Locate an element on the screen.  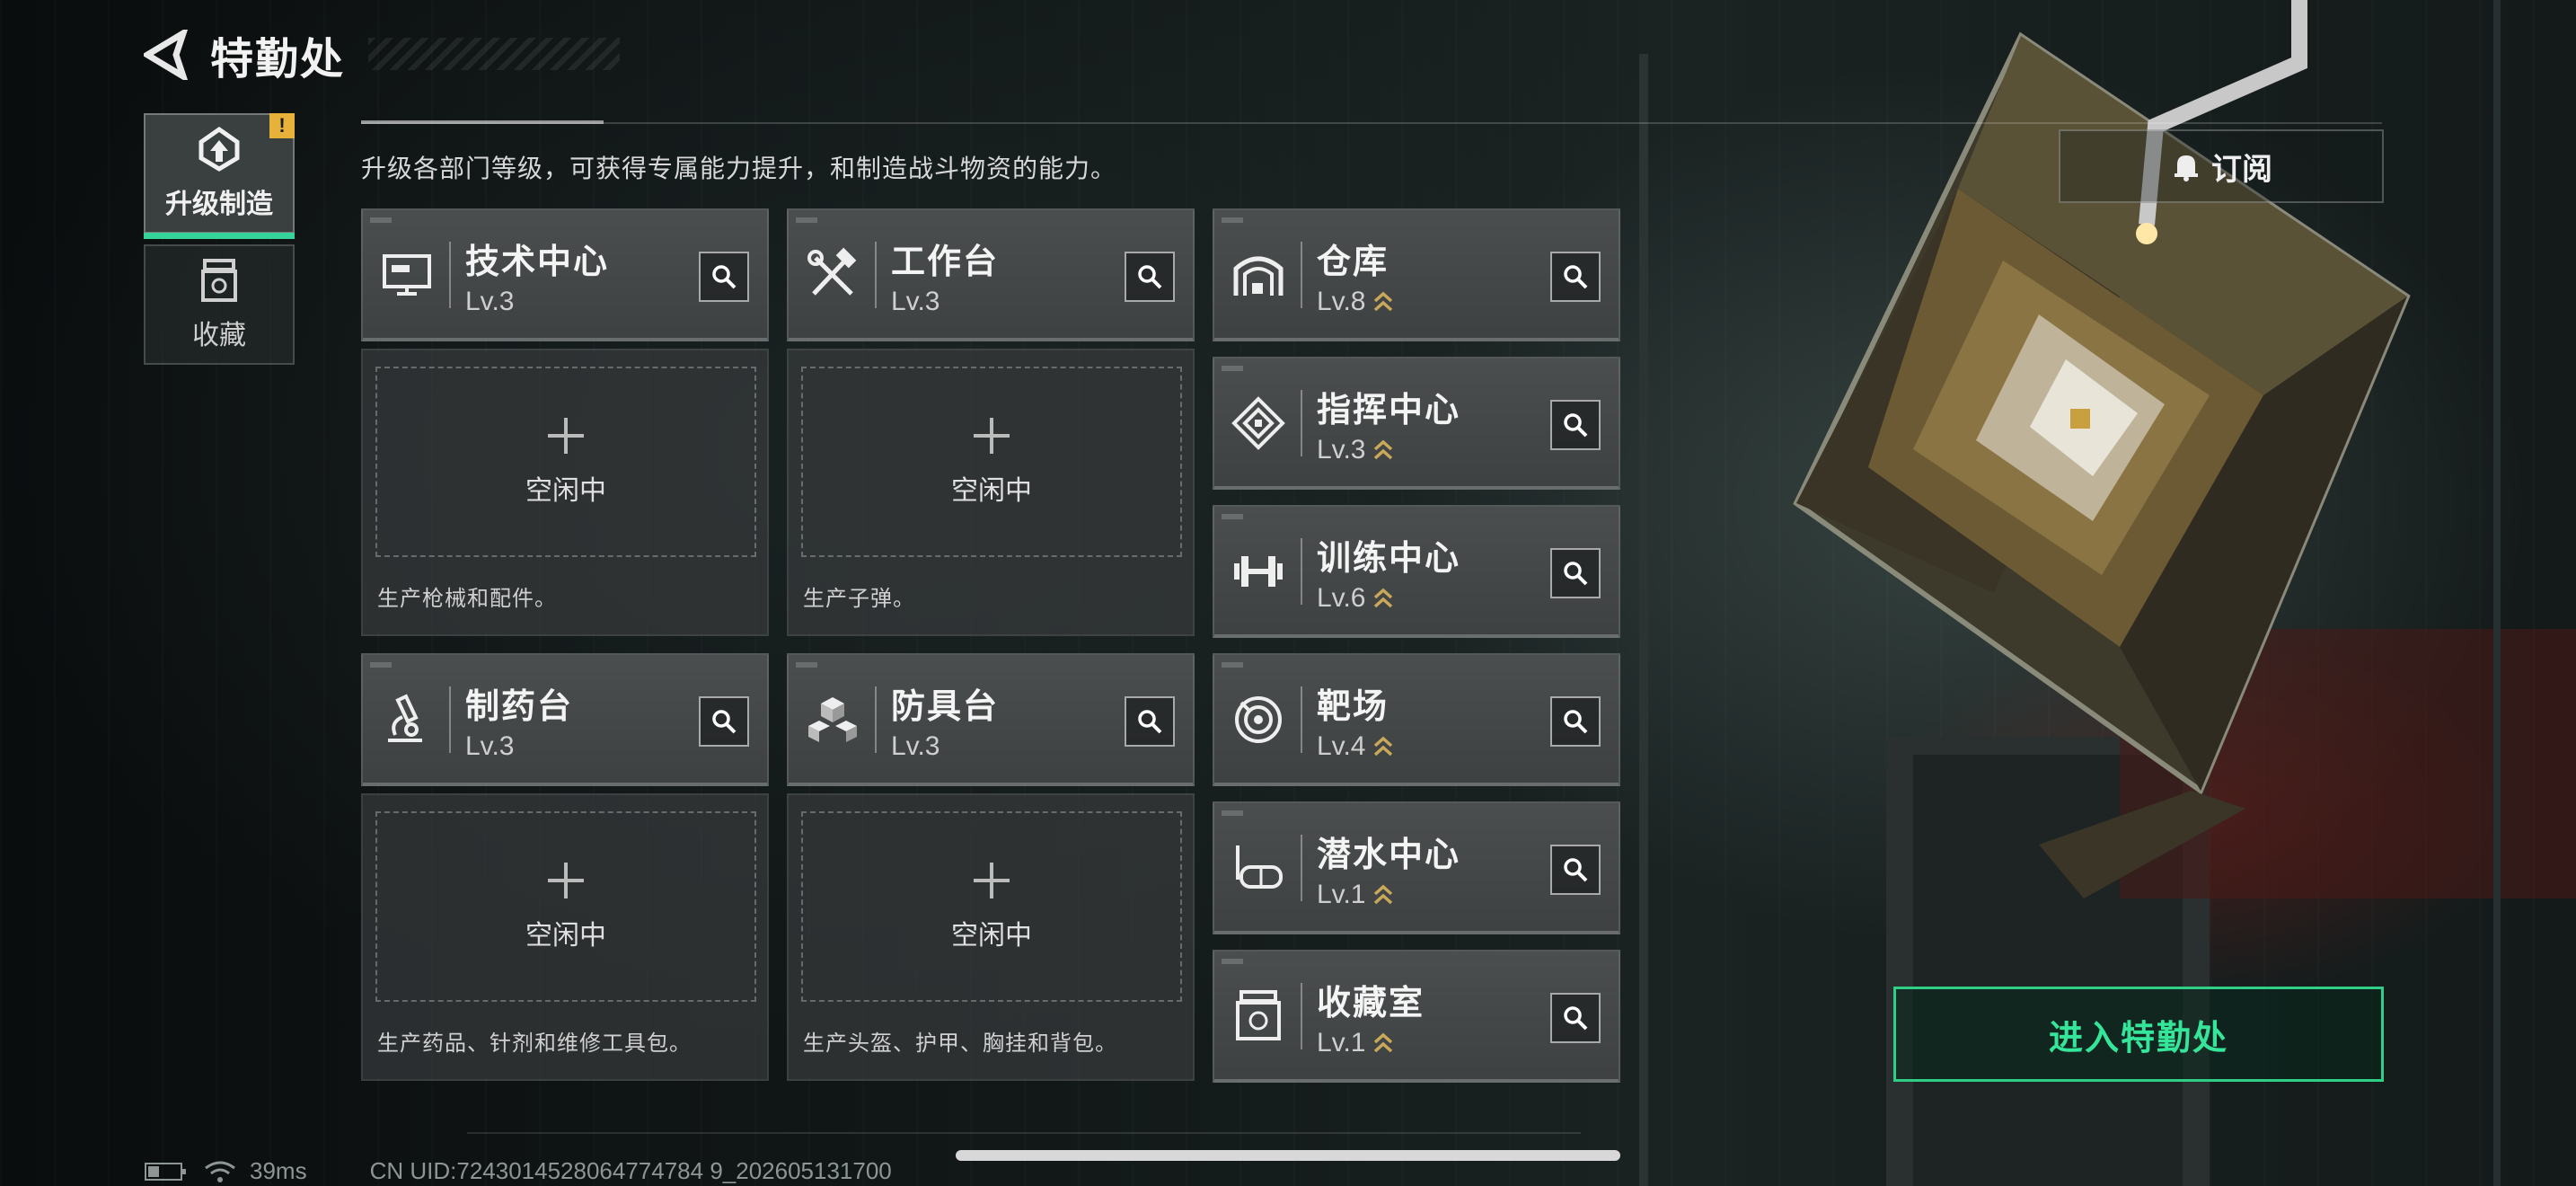
tab-label: 升级制造 is located at coordinates (219, 204).